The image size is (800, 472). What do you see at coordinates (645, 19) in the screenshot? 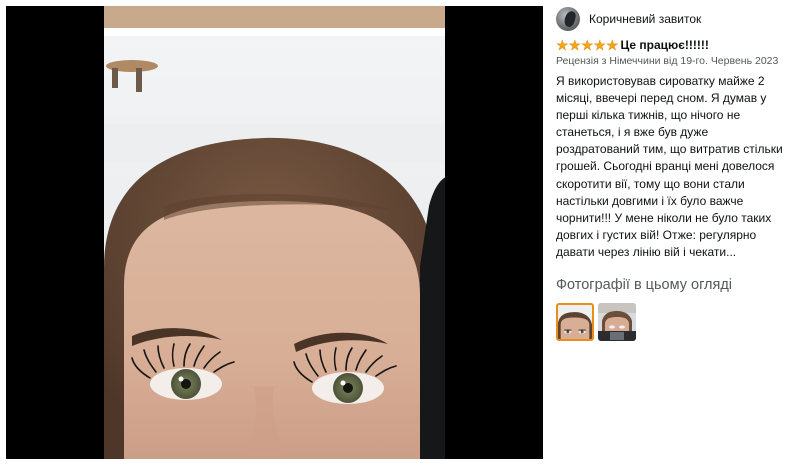
I see `reviewer-name: Коричневий завиток` at bounding box center [645, 19].